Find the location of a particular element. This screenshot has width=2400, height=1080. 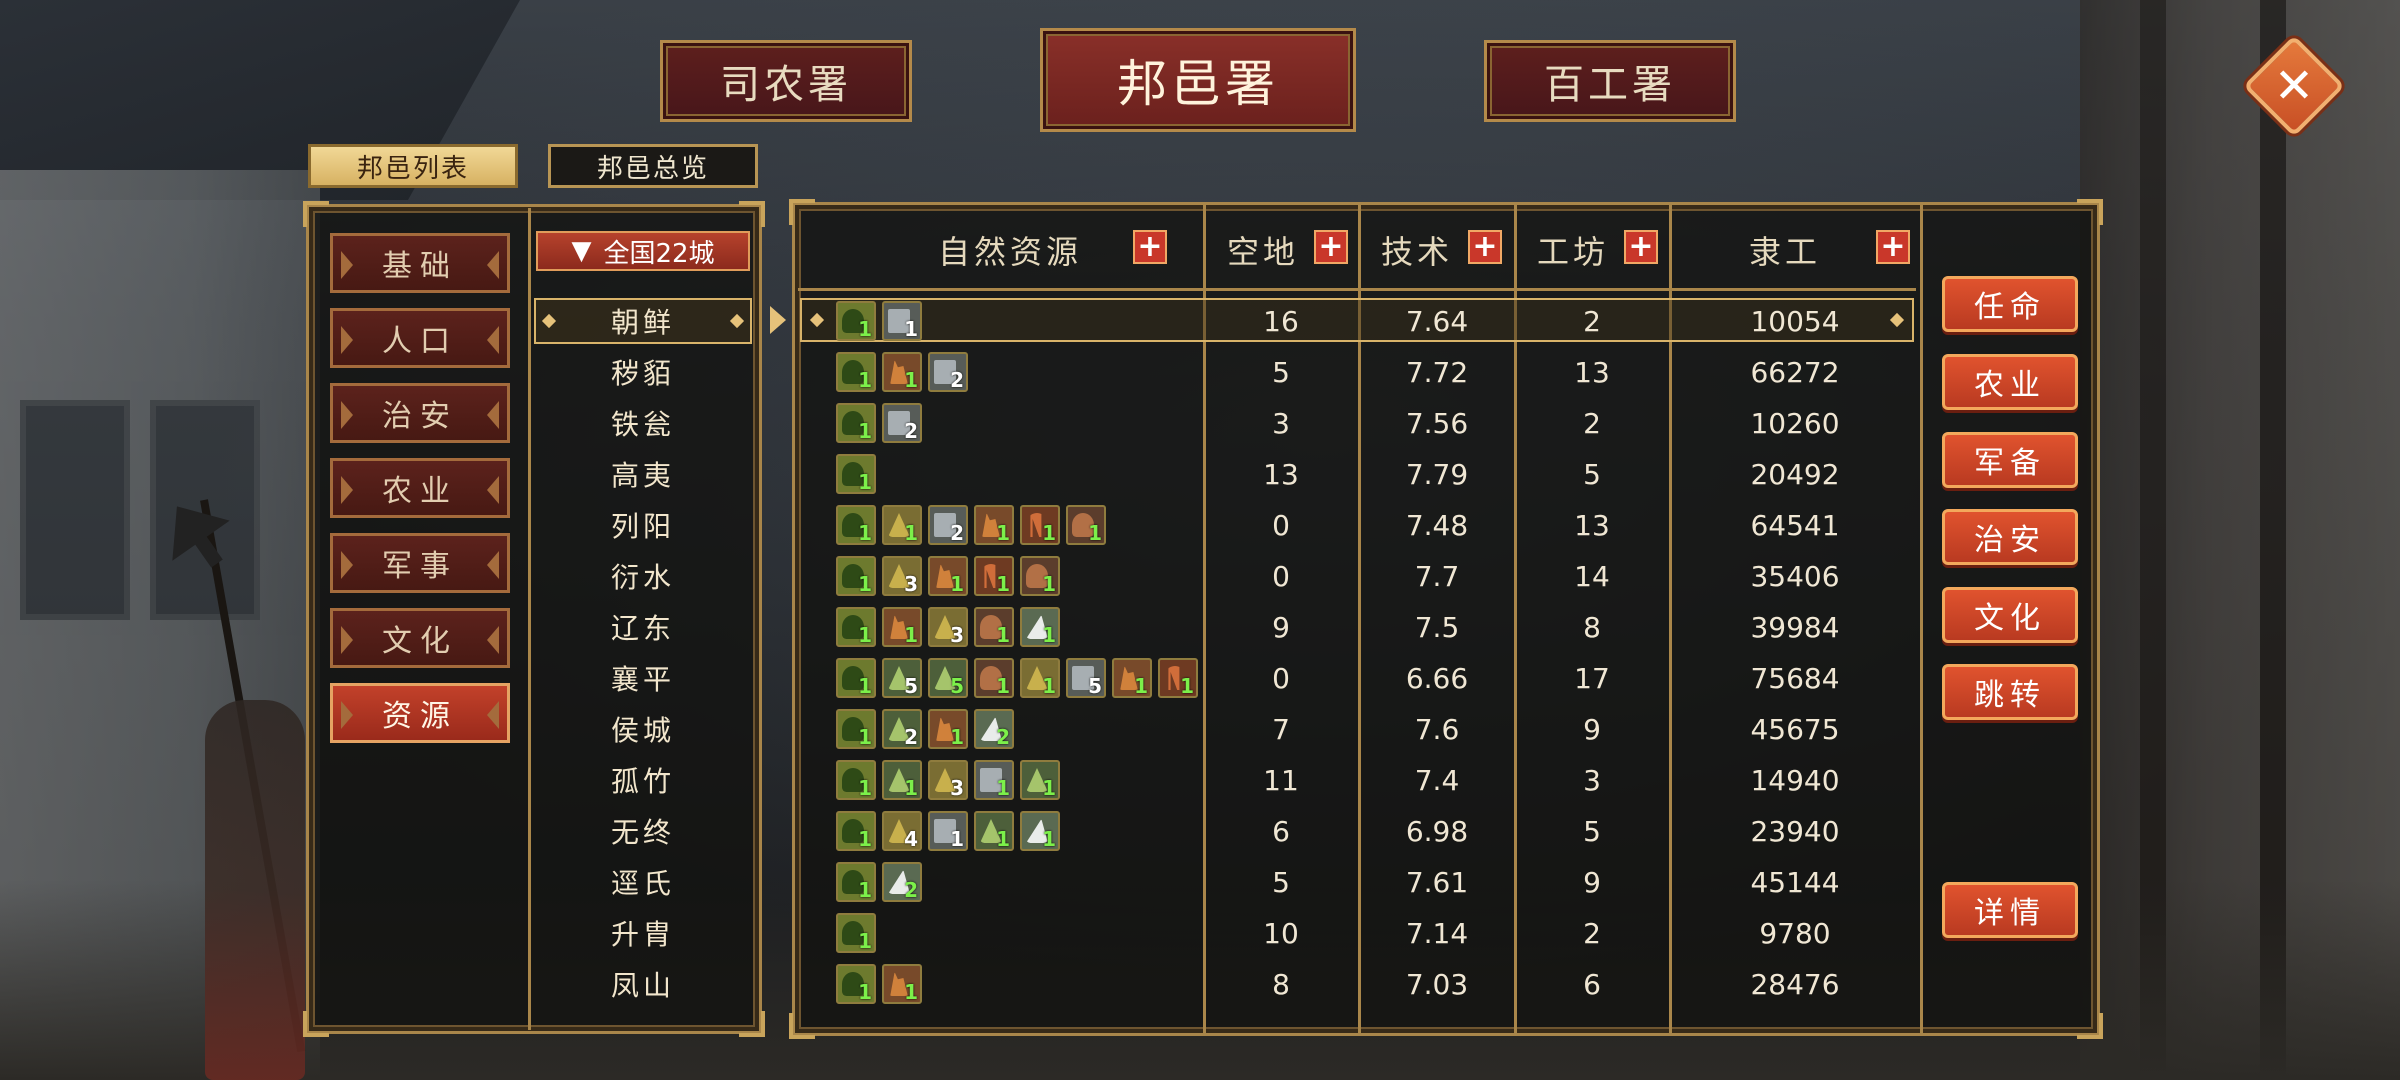

category-button: 人口 is located at coordinates (420, 338).